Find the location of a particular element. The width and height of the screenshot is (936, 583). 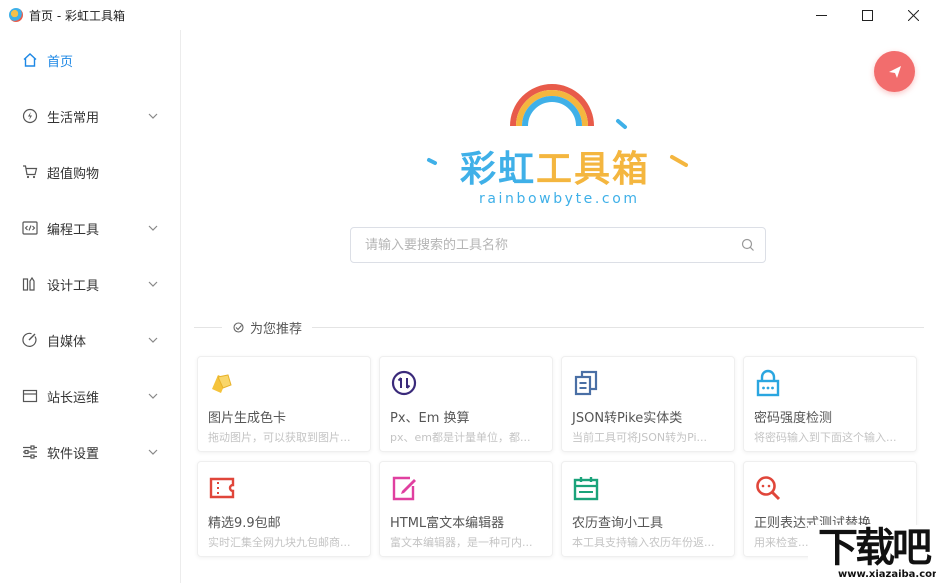

tool-card-title: 密码强度检测 is located at coordinates (793, 418).